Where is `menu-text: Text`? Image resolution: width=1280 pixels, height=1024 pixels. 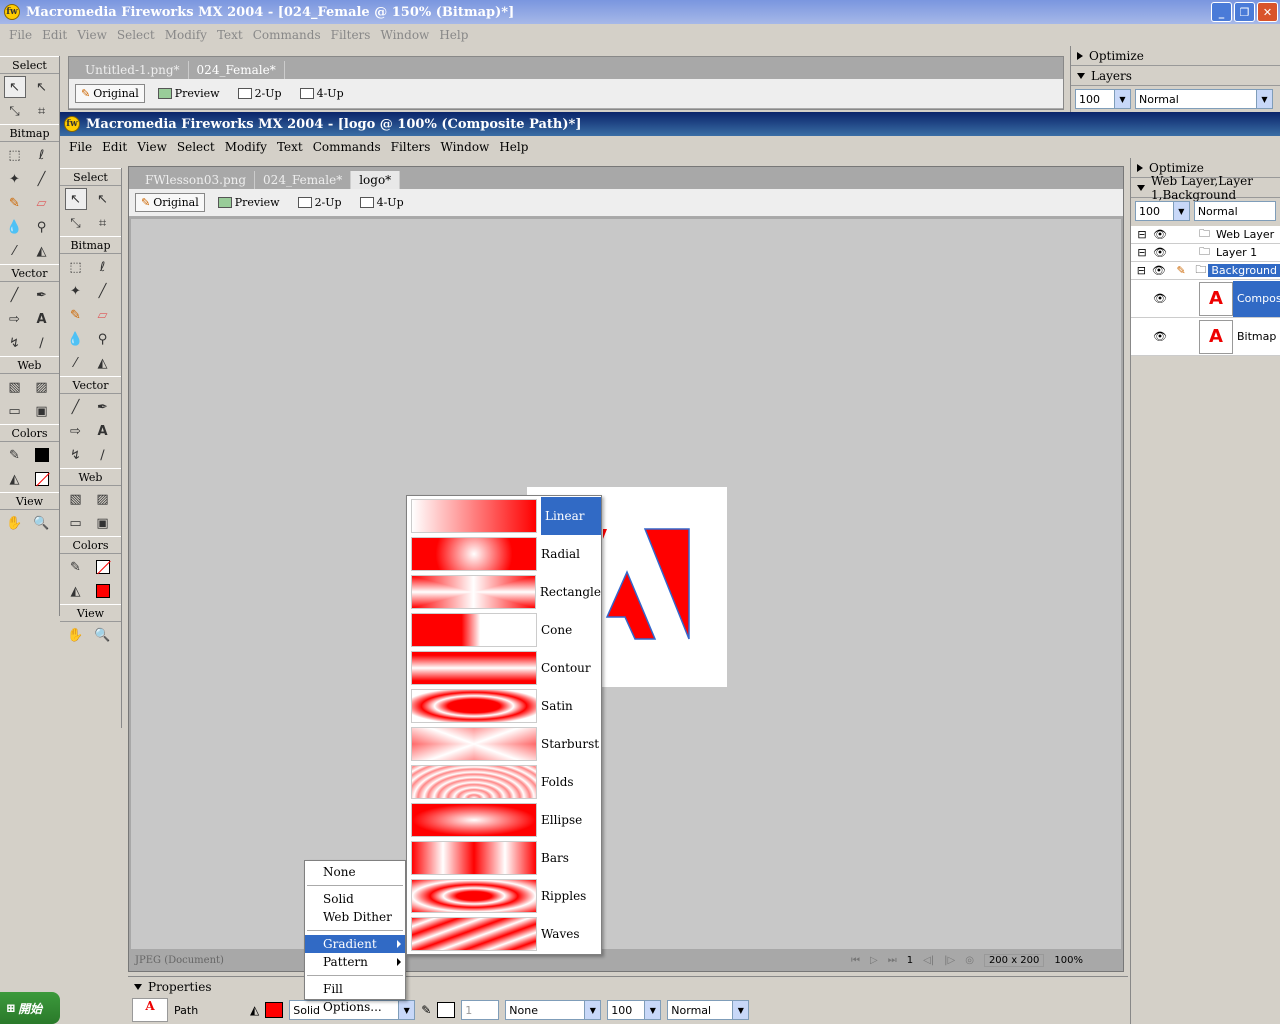 menu-text: Text is located at coordinates (290, 147).